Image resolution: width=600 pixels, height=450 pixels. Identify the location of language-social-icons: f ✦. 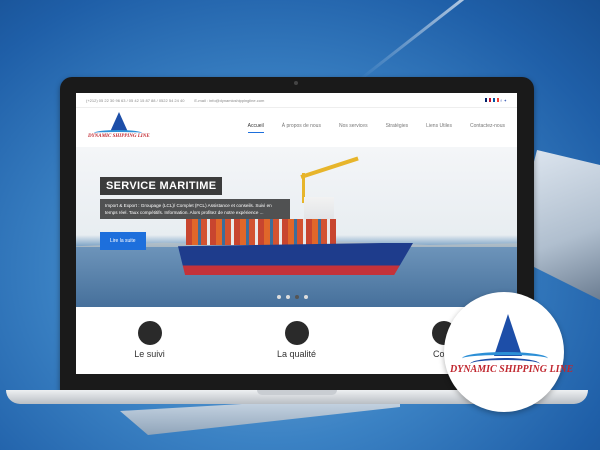
(495, 100).